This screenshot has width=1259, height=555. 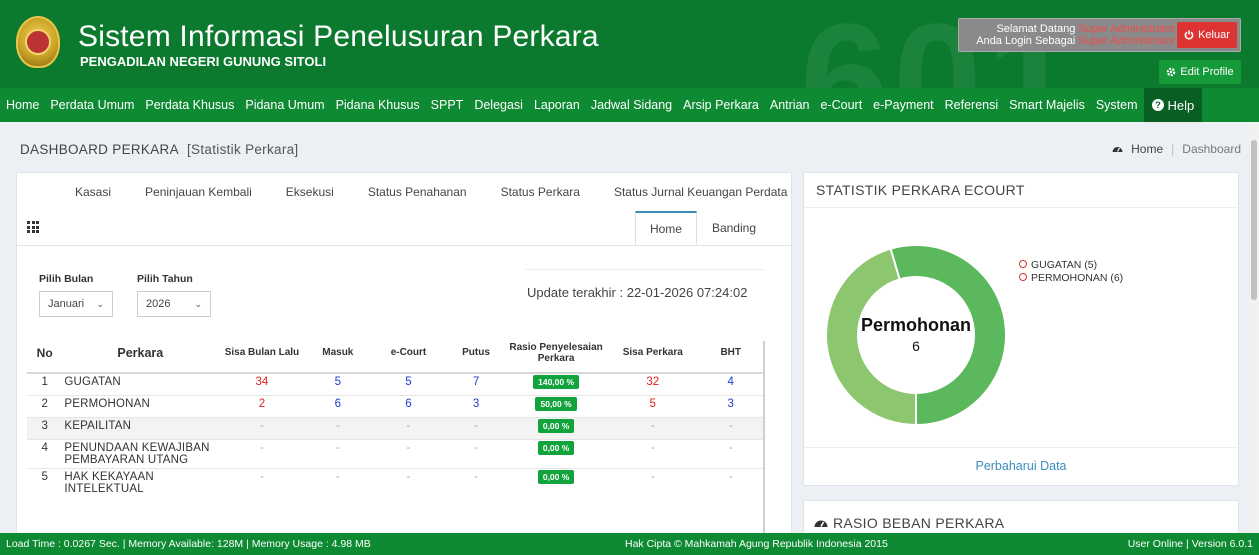 I want to click on legend-dot-icon, so click(x=1023, y=264).